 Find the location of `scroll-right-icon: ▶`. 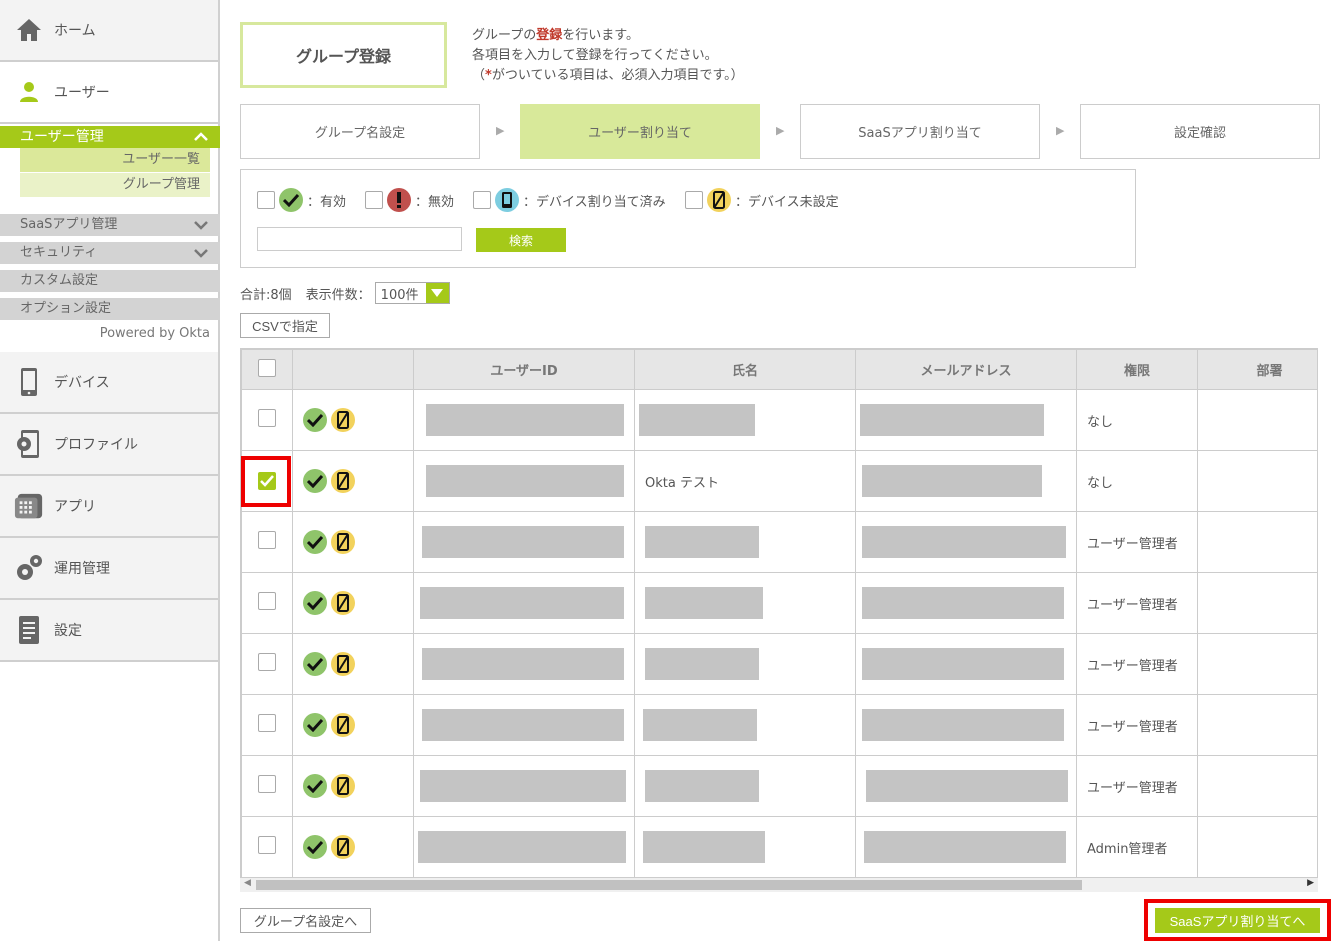

scroll-right-icon: ▶ is located at coordinates (1310, 883).